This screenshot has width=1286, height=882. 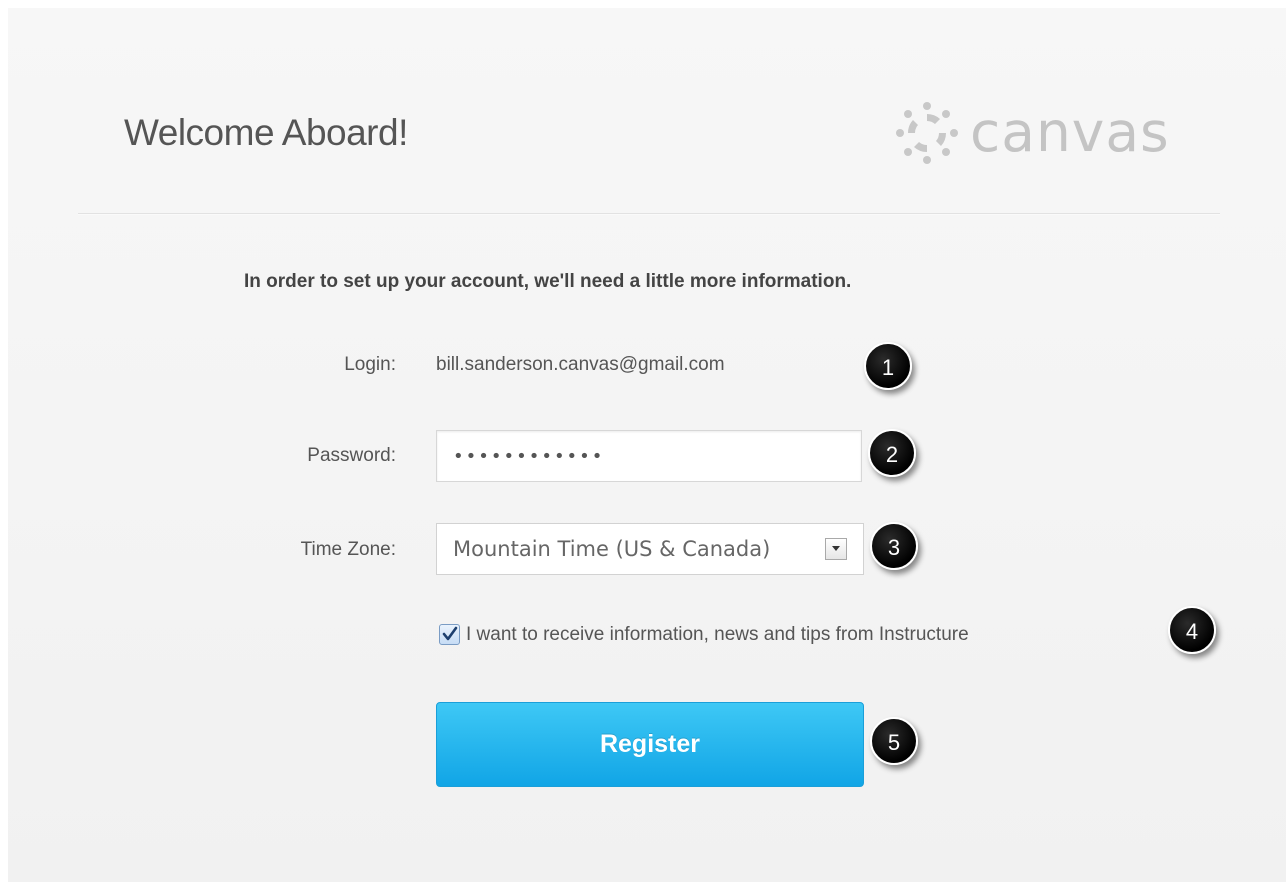 What do you see at coordinates (892, 453) in the screenshot?
I see `step-marker-2: 2` at bounding box center [892, 453].